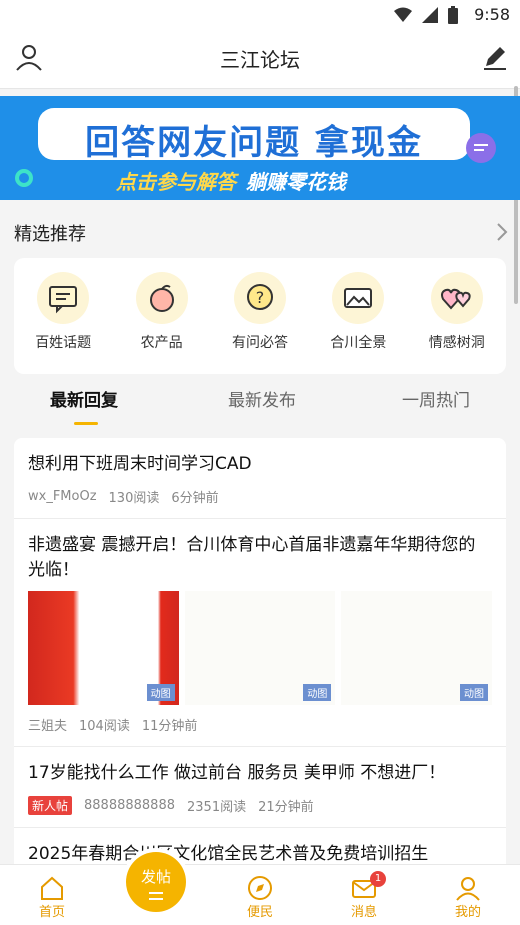 The image size is (520, 925). I want to click on post-reads: 130阅读, so click(134, 498).